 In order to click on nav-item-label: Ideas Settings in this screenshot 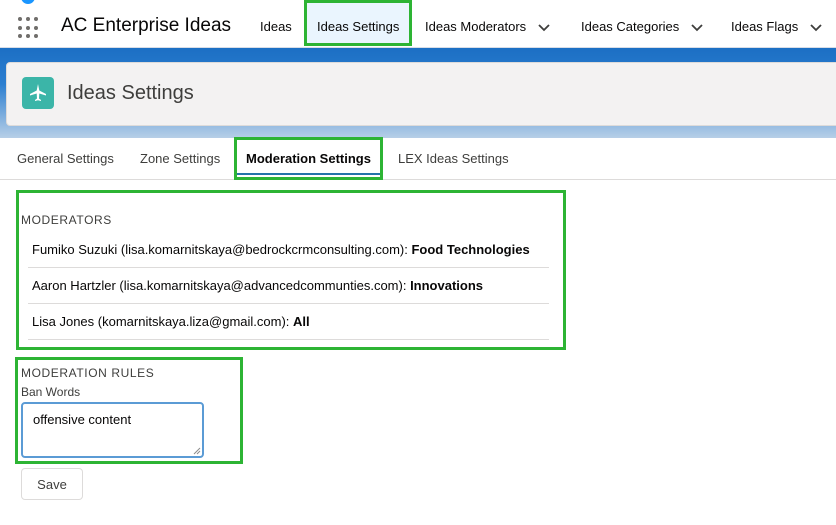, I will do `click(358, 26)`.